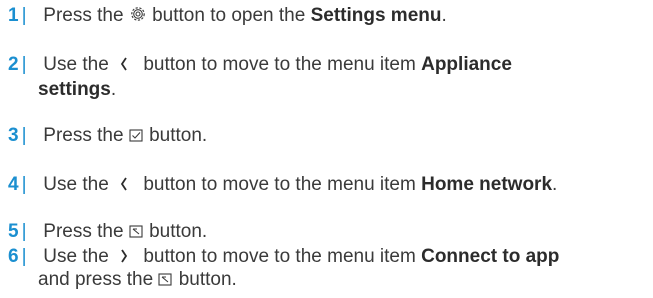 The image size is (653, 298). I want to click on step-3: 3 | Press the button., so click(107, 136).